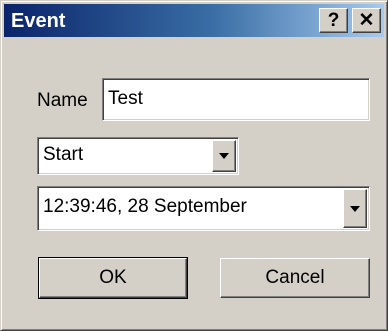 The width and height of the screenshot is (388, 331). What do you see at coordinates (62, 100) in the screenshot?
I see `name-label: Name` at bounding box center [62, 100].